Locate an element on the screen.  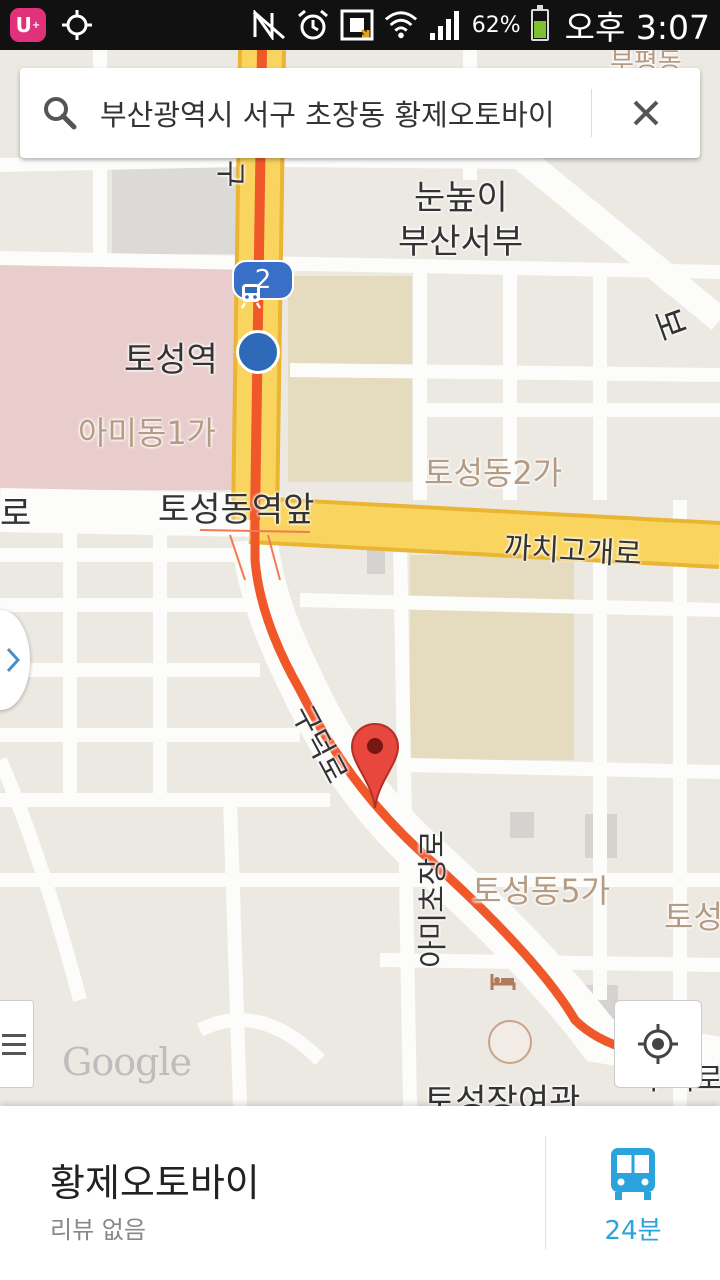
map-label-intersection: 토성동역앞 is located at coordinates (236, 510).